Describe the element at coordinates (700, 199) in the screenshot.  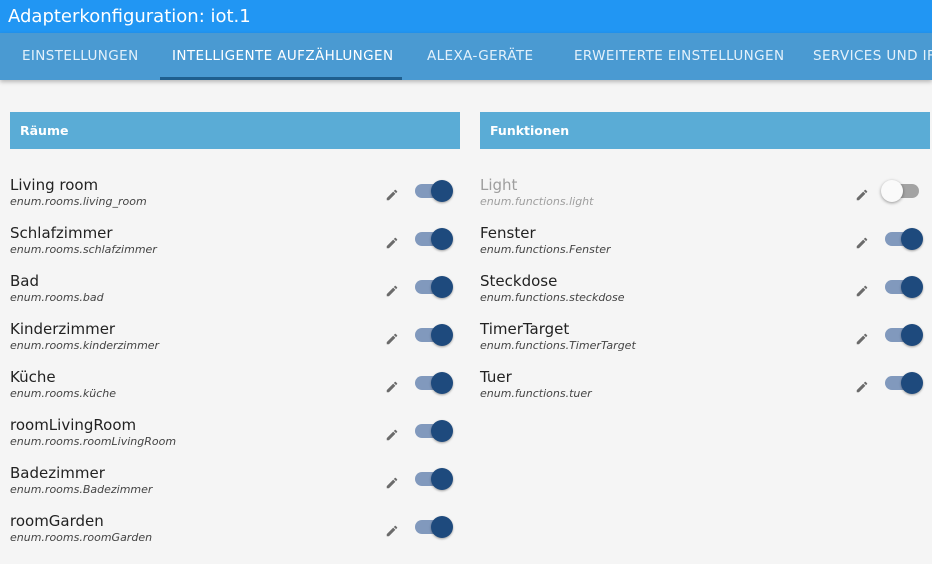
I see `functions-list-item: Light enum.functions.light` at that location.